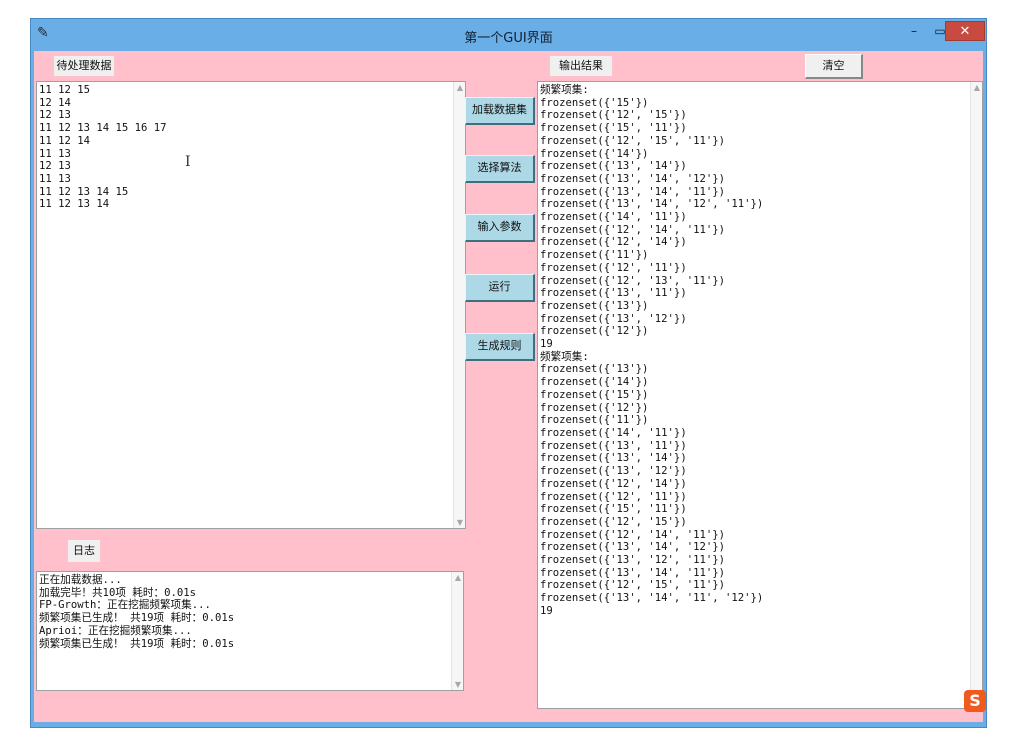 The image size is (1018, 750). I want to click on text-line: frozenset({'12', '13', '11'}), so click(632, 280).